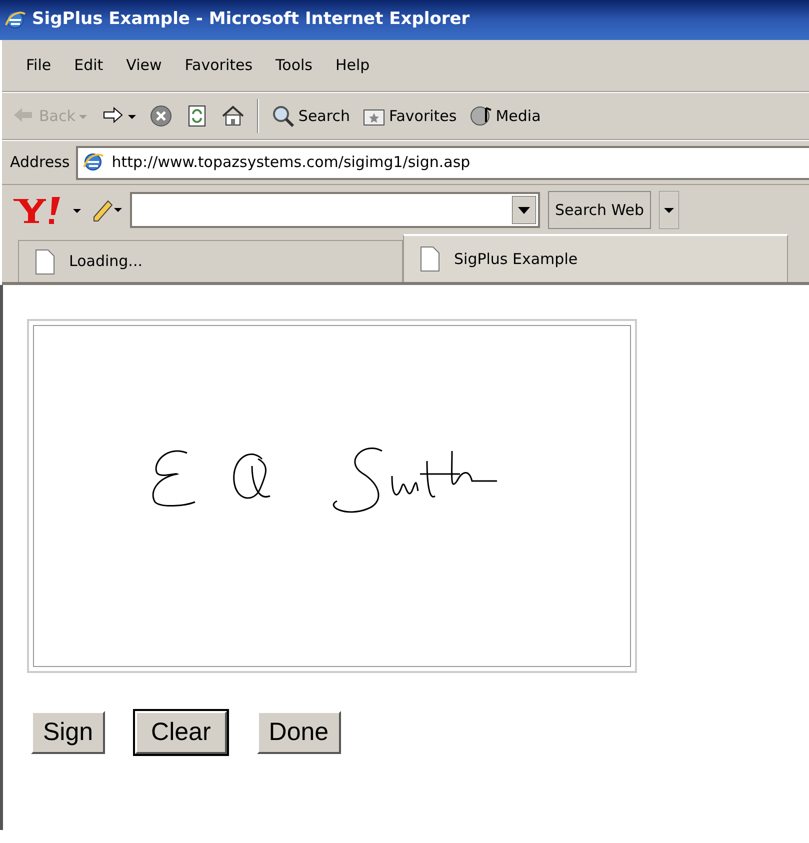  I want to click on address-url: http://www.topazsystems.com/sigimg1/sign.asp, so click(291, 163).